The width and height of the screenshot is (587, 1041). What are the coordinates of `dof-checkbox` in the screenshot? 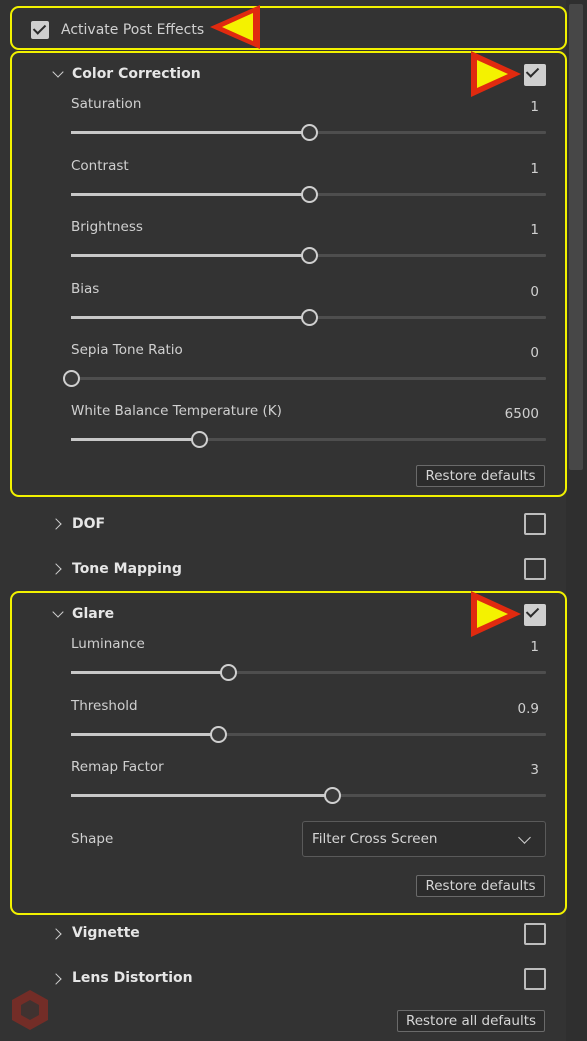 It's located at (535, 524).